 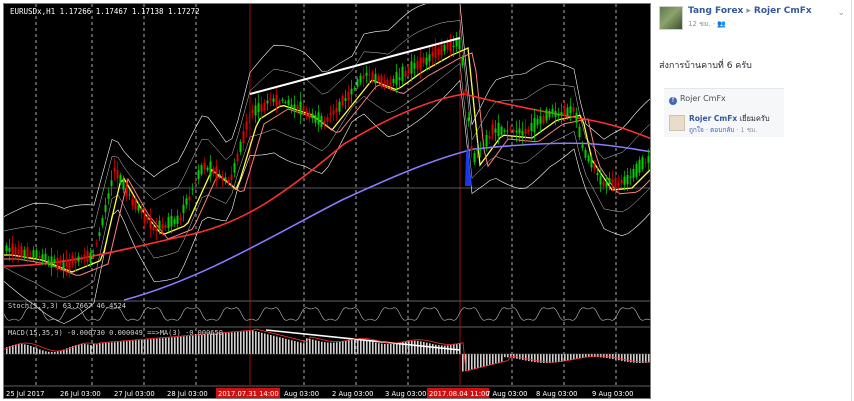 I want to click on author-name: Tang Forex, so click(x=715, y=11).